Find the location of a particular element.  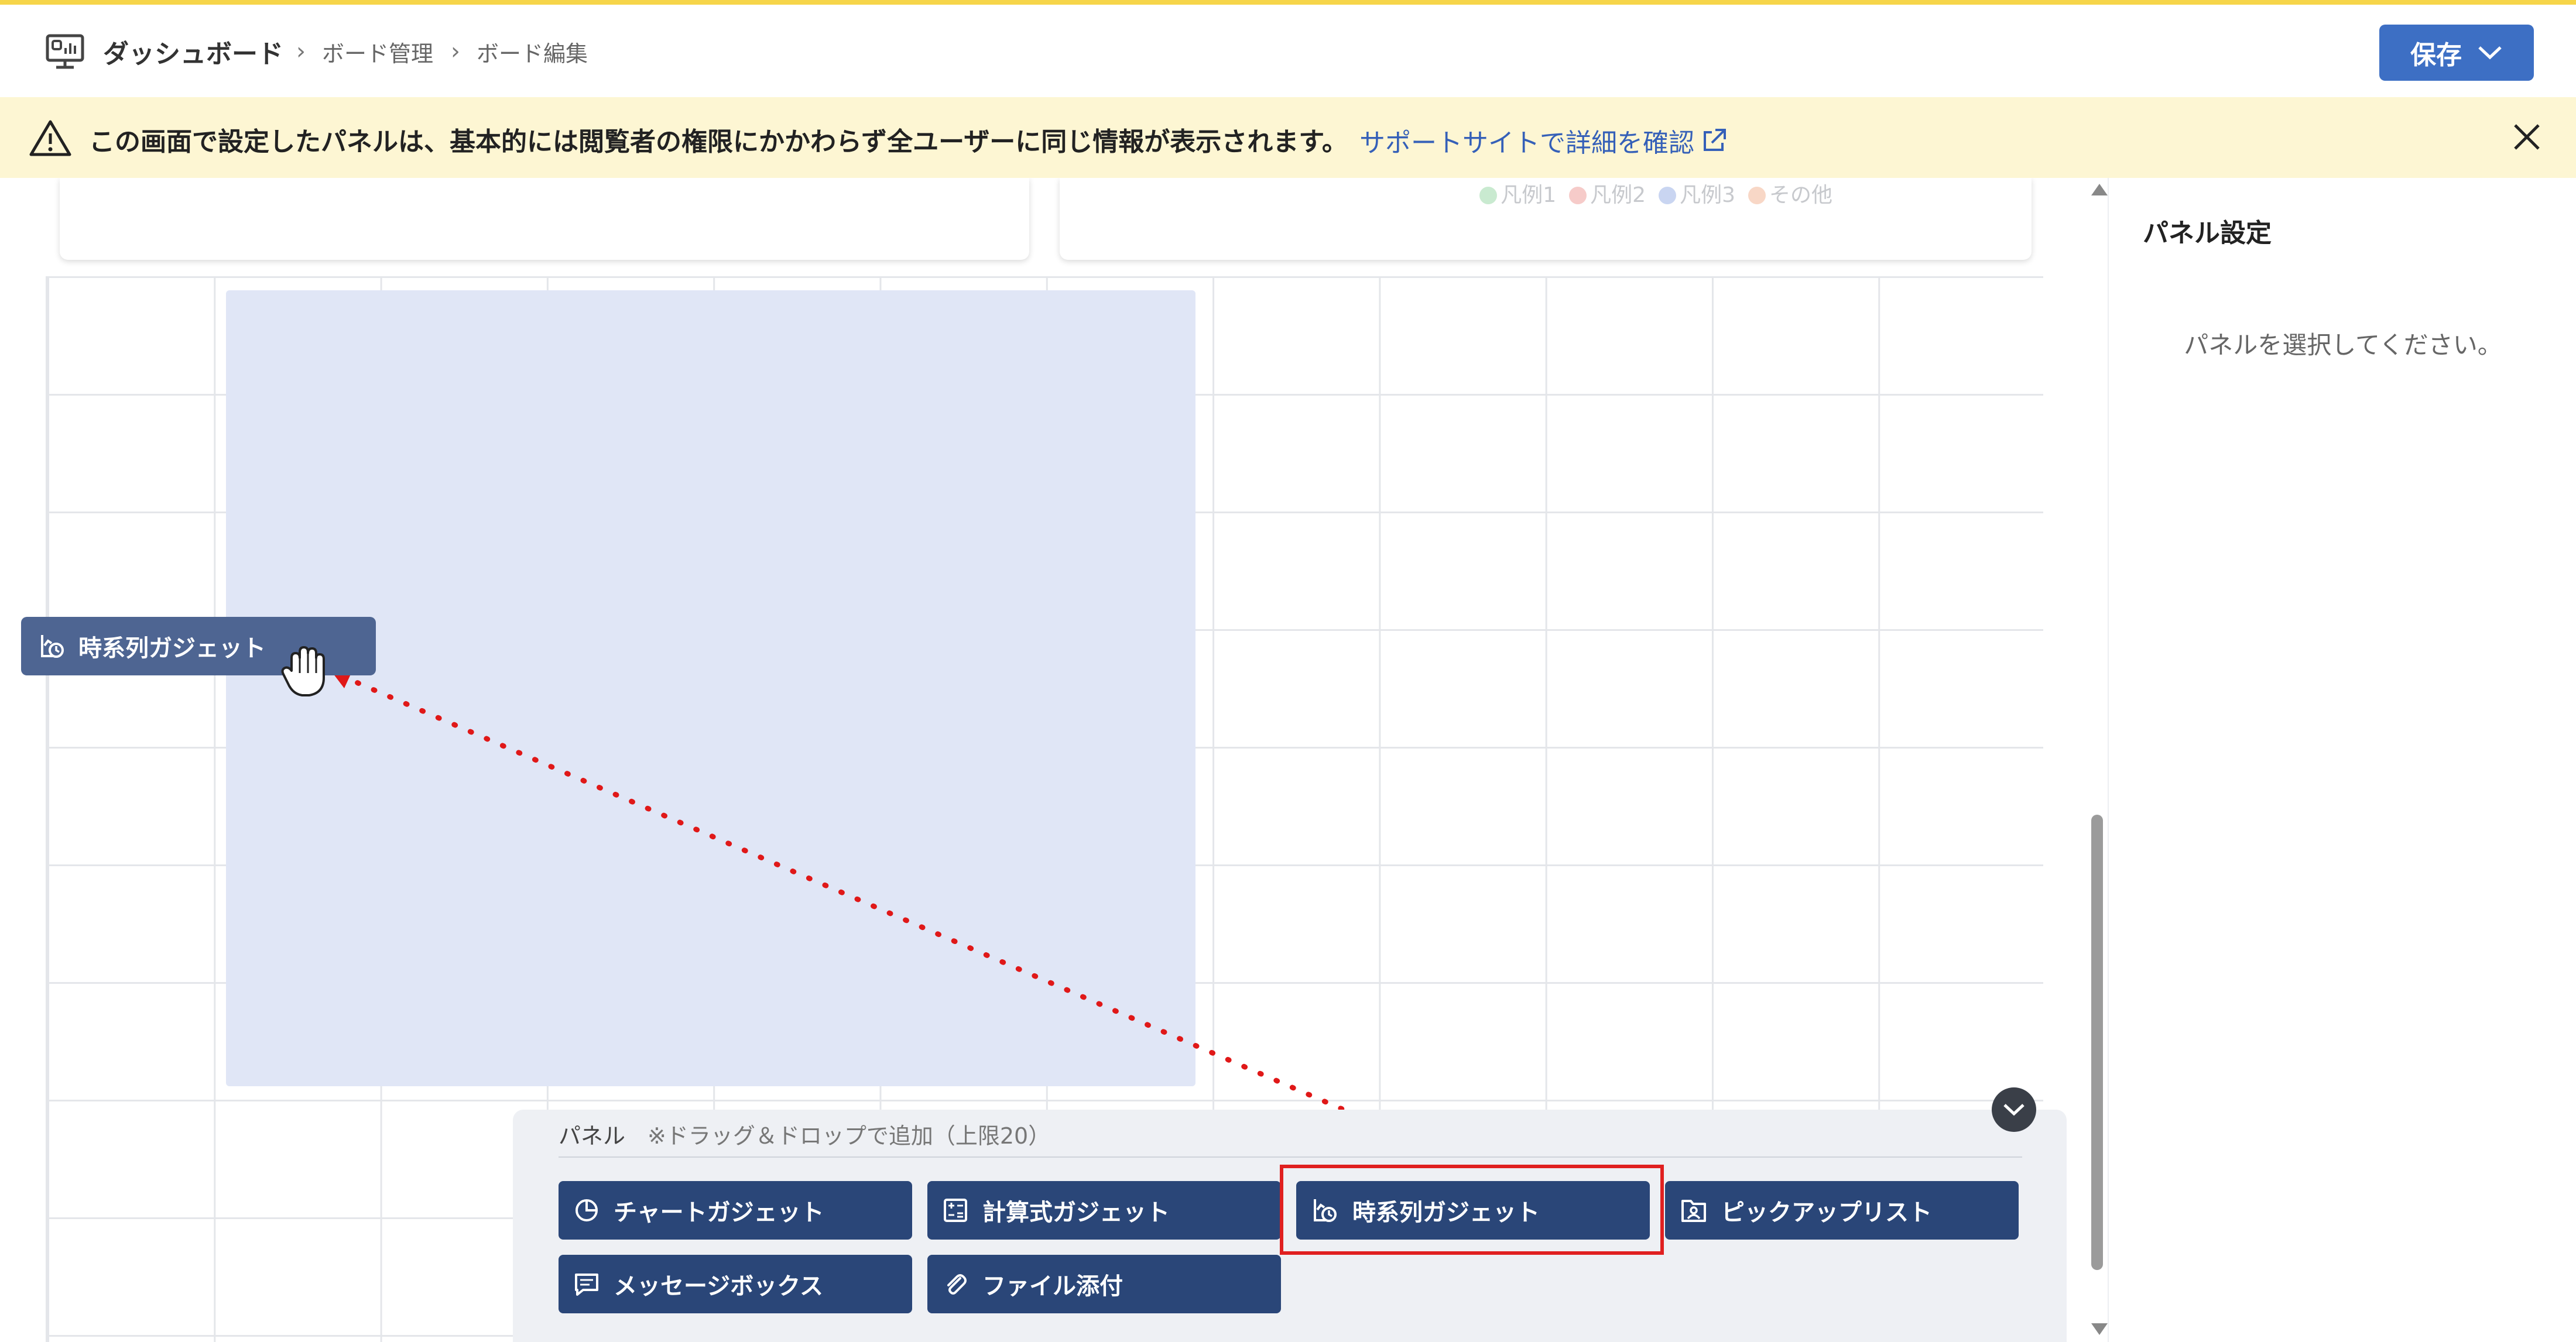

warning-icon is located at coordinates (50, 138).